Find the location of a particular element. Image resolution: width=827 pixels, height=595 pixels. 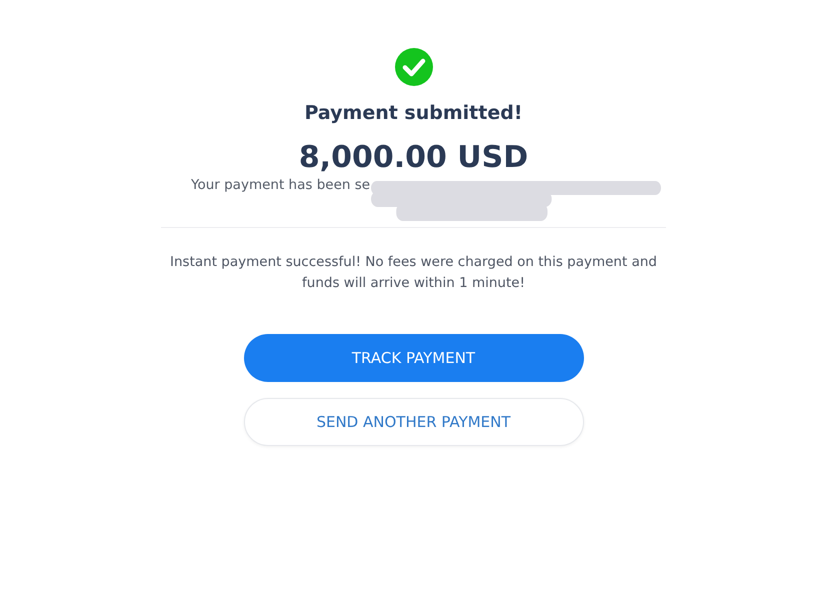

send-another-button: SEND ANOTHER PAYMENT is located at coordinates (414, 422).